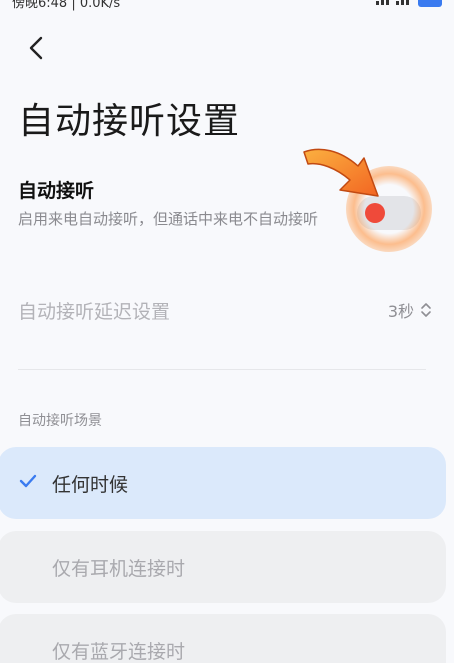 The height and width of the screenshot is (663, 454). I want to click on option-headset-connected: 仅有耳机连接时, so click(223, 567).